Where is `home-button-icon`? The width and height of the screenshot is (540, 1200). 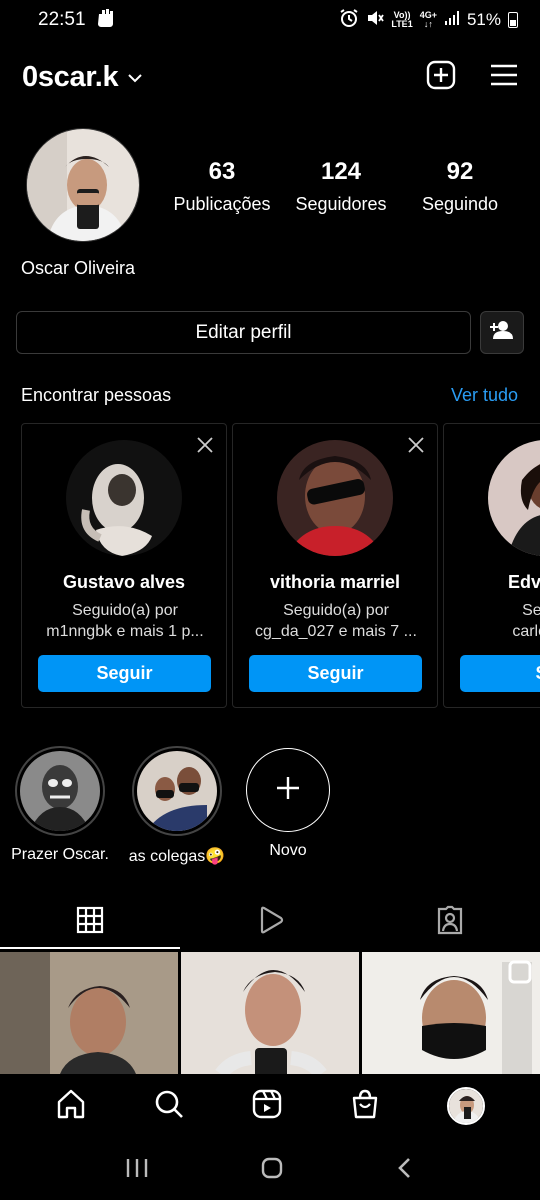 home-button-icon is located at coordinates (272, 1170).